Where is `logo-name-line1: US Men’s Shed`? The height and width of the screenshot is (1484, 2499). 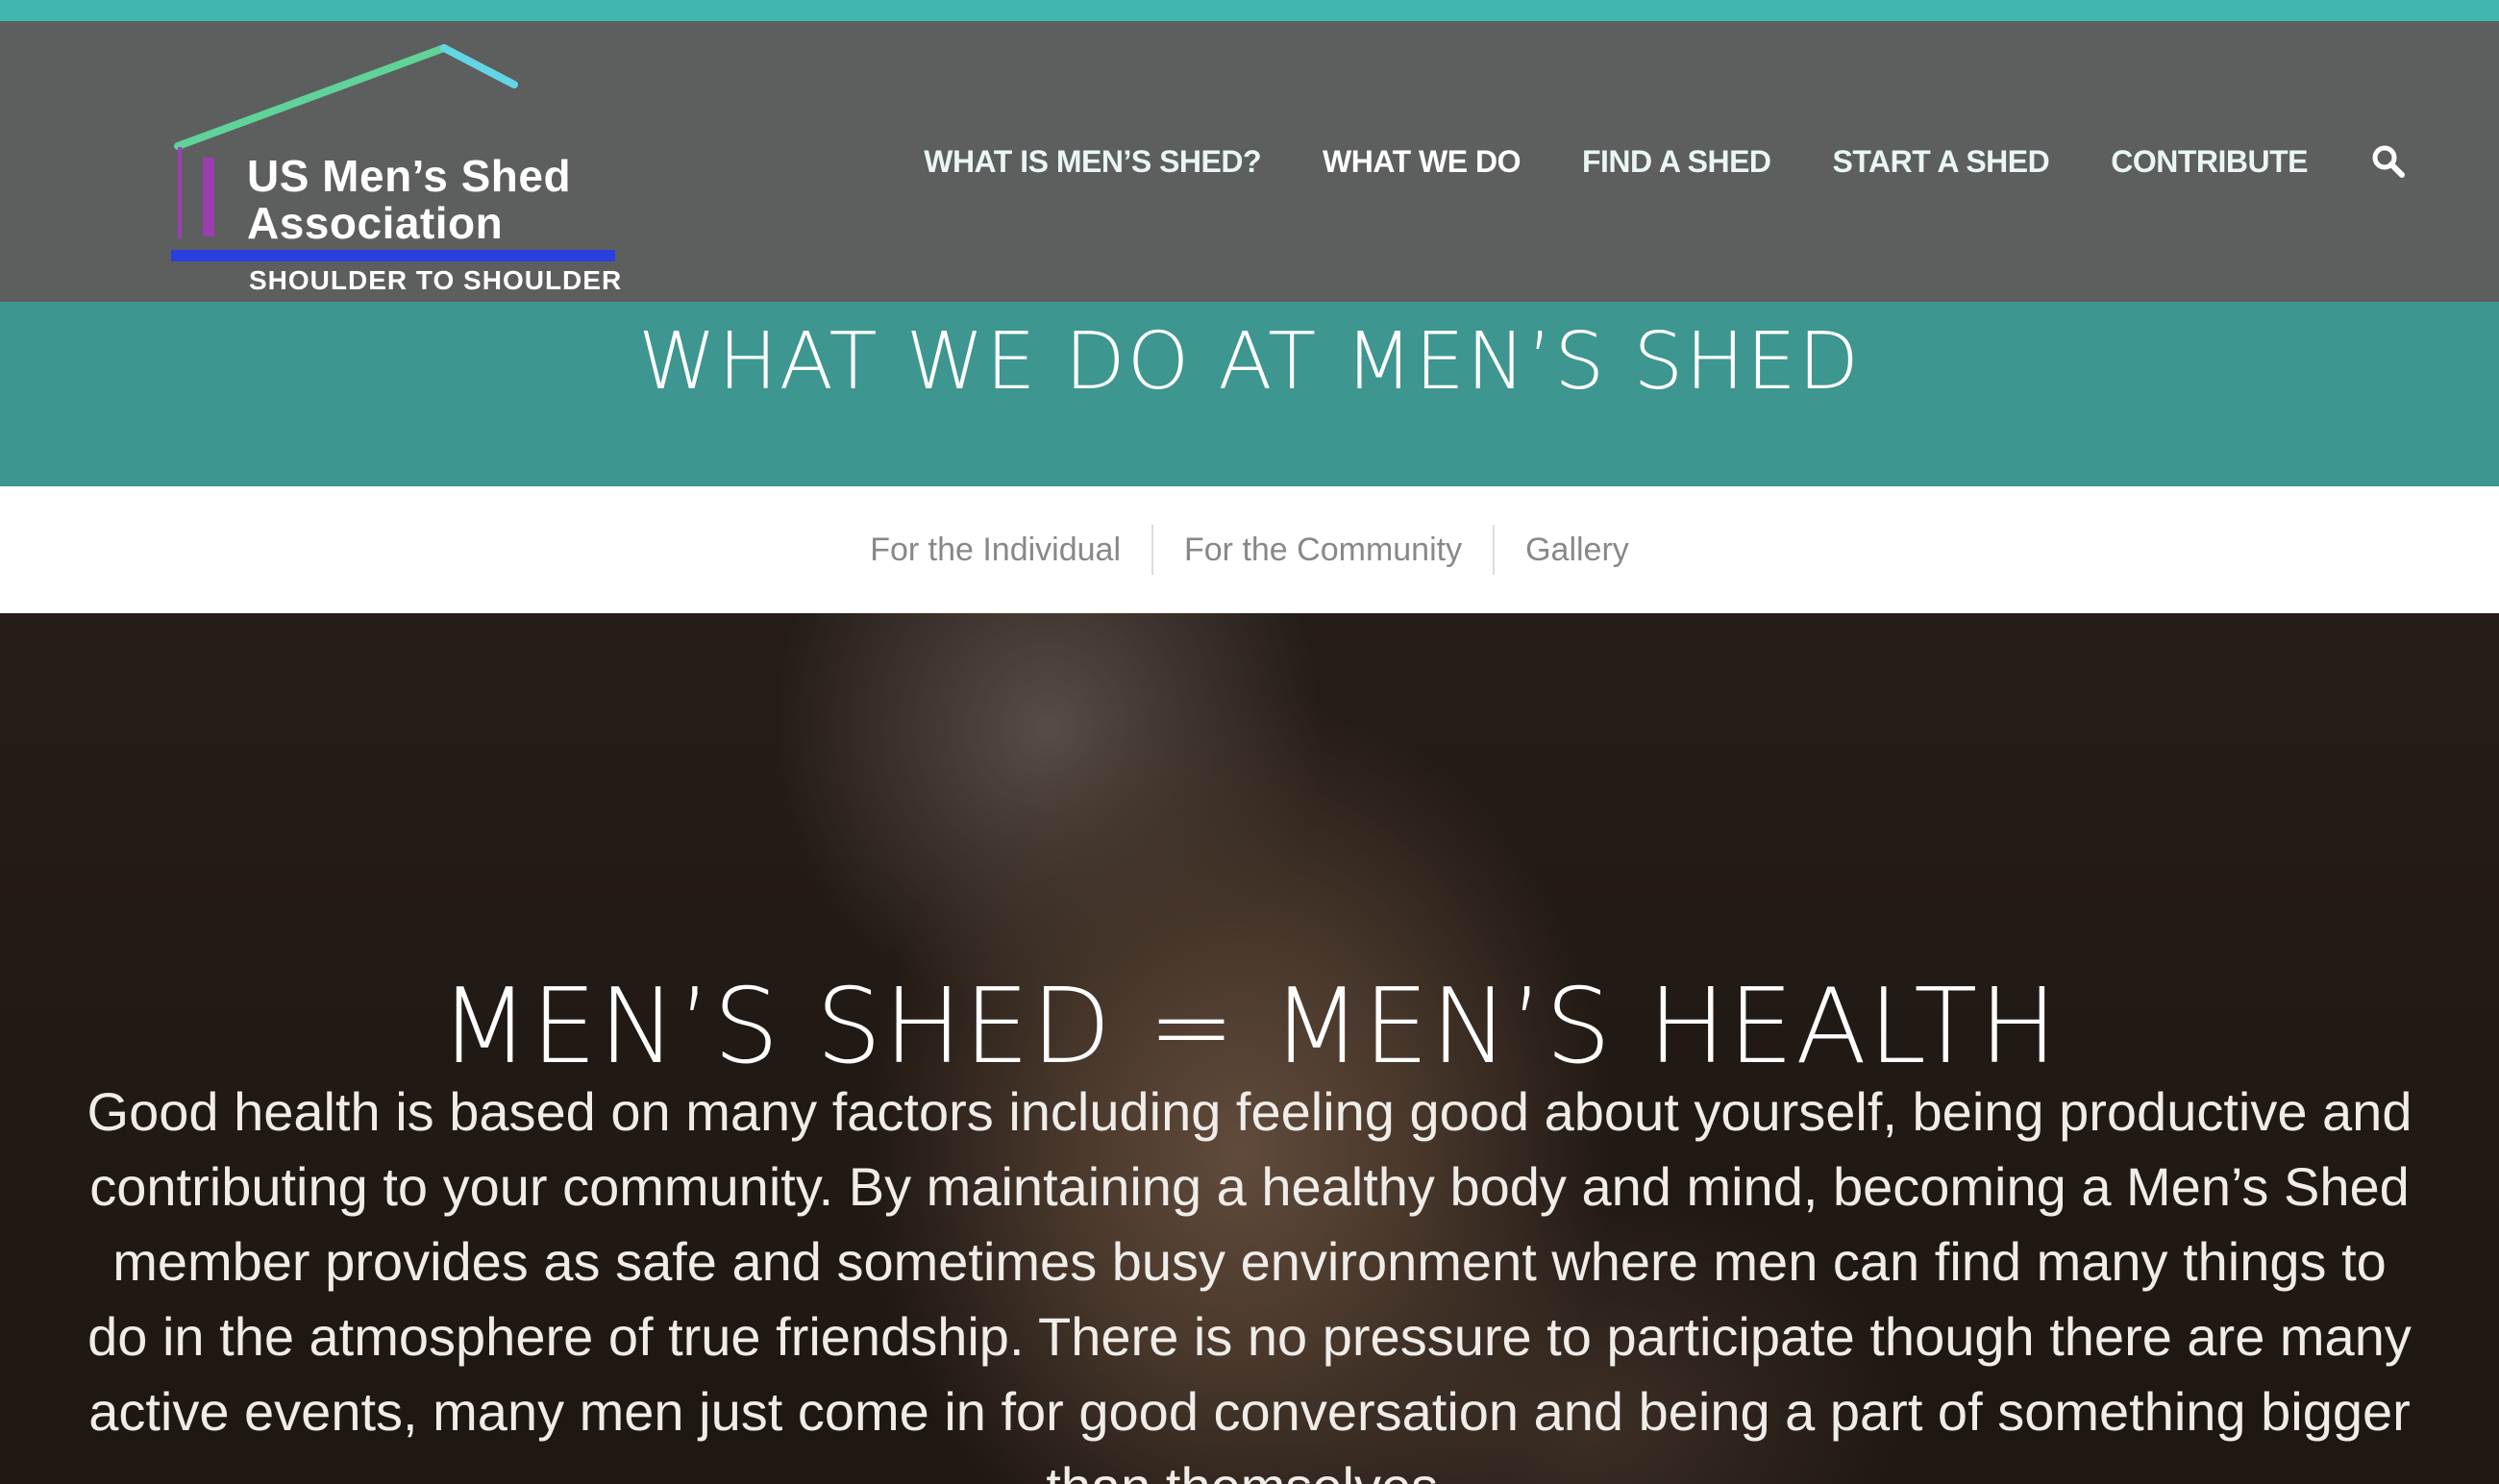
logo-name-line1: US Men’s Shed is located at coordinates (409, 176).